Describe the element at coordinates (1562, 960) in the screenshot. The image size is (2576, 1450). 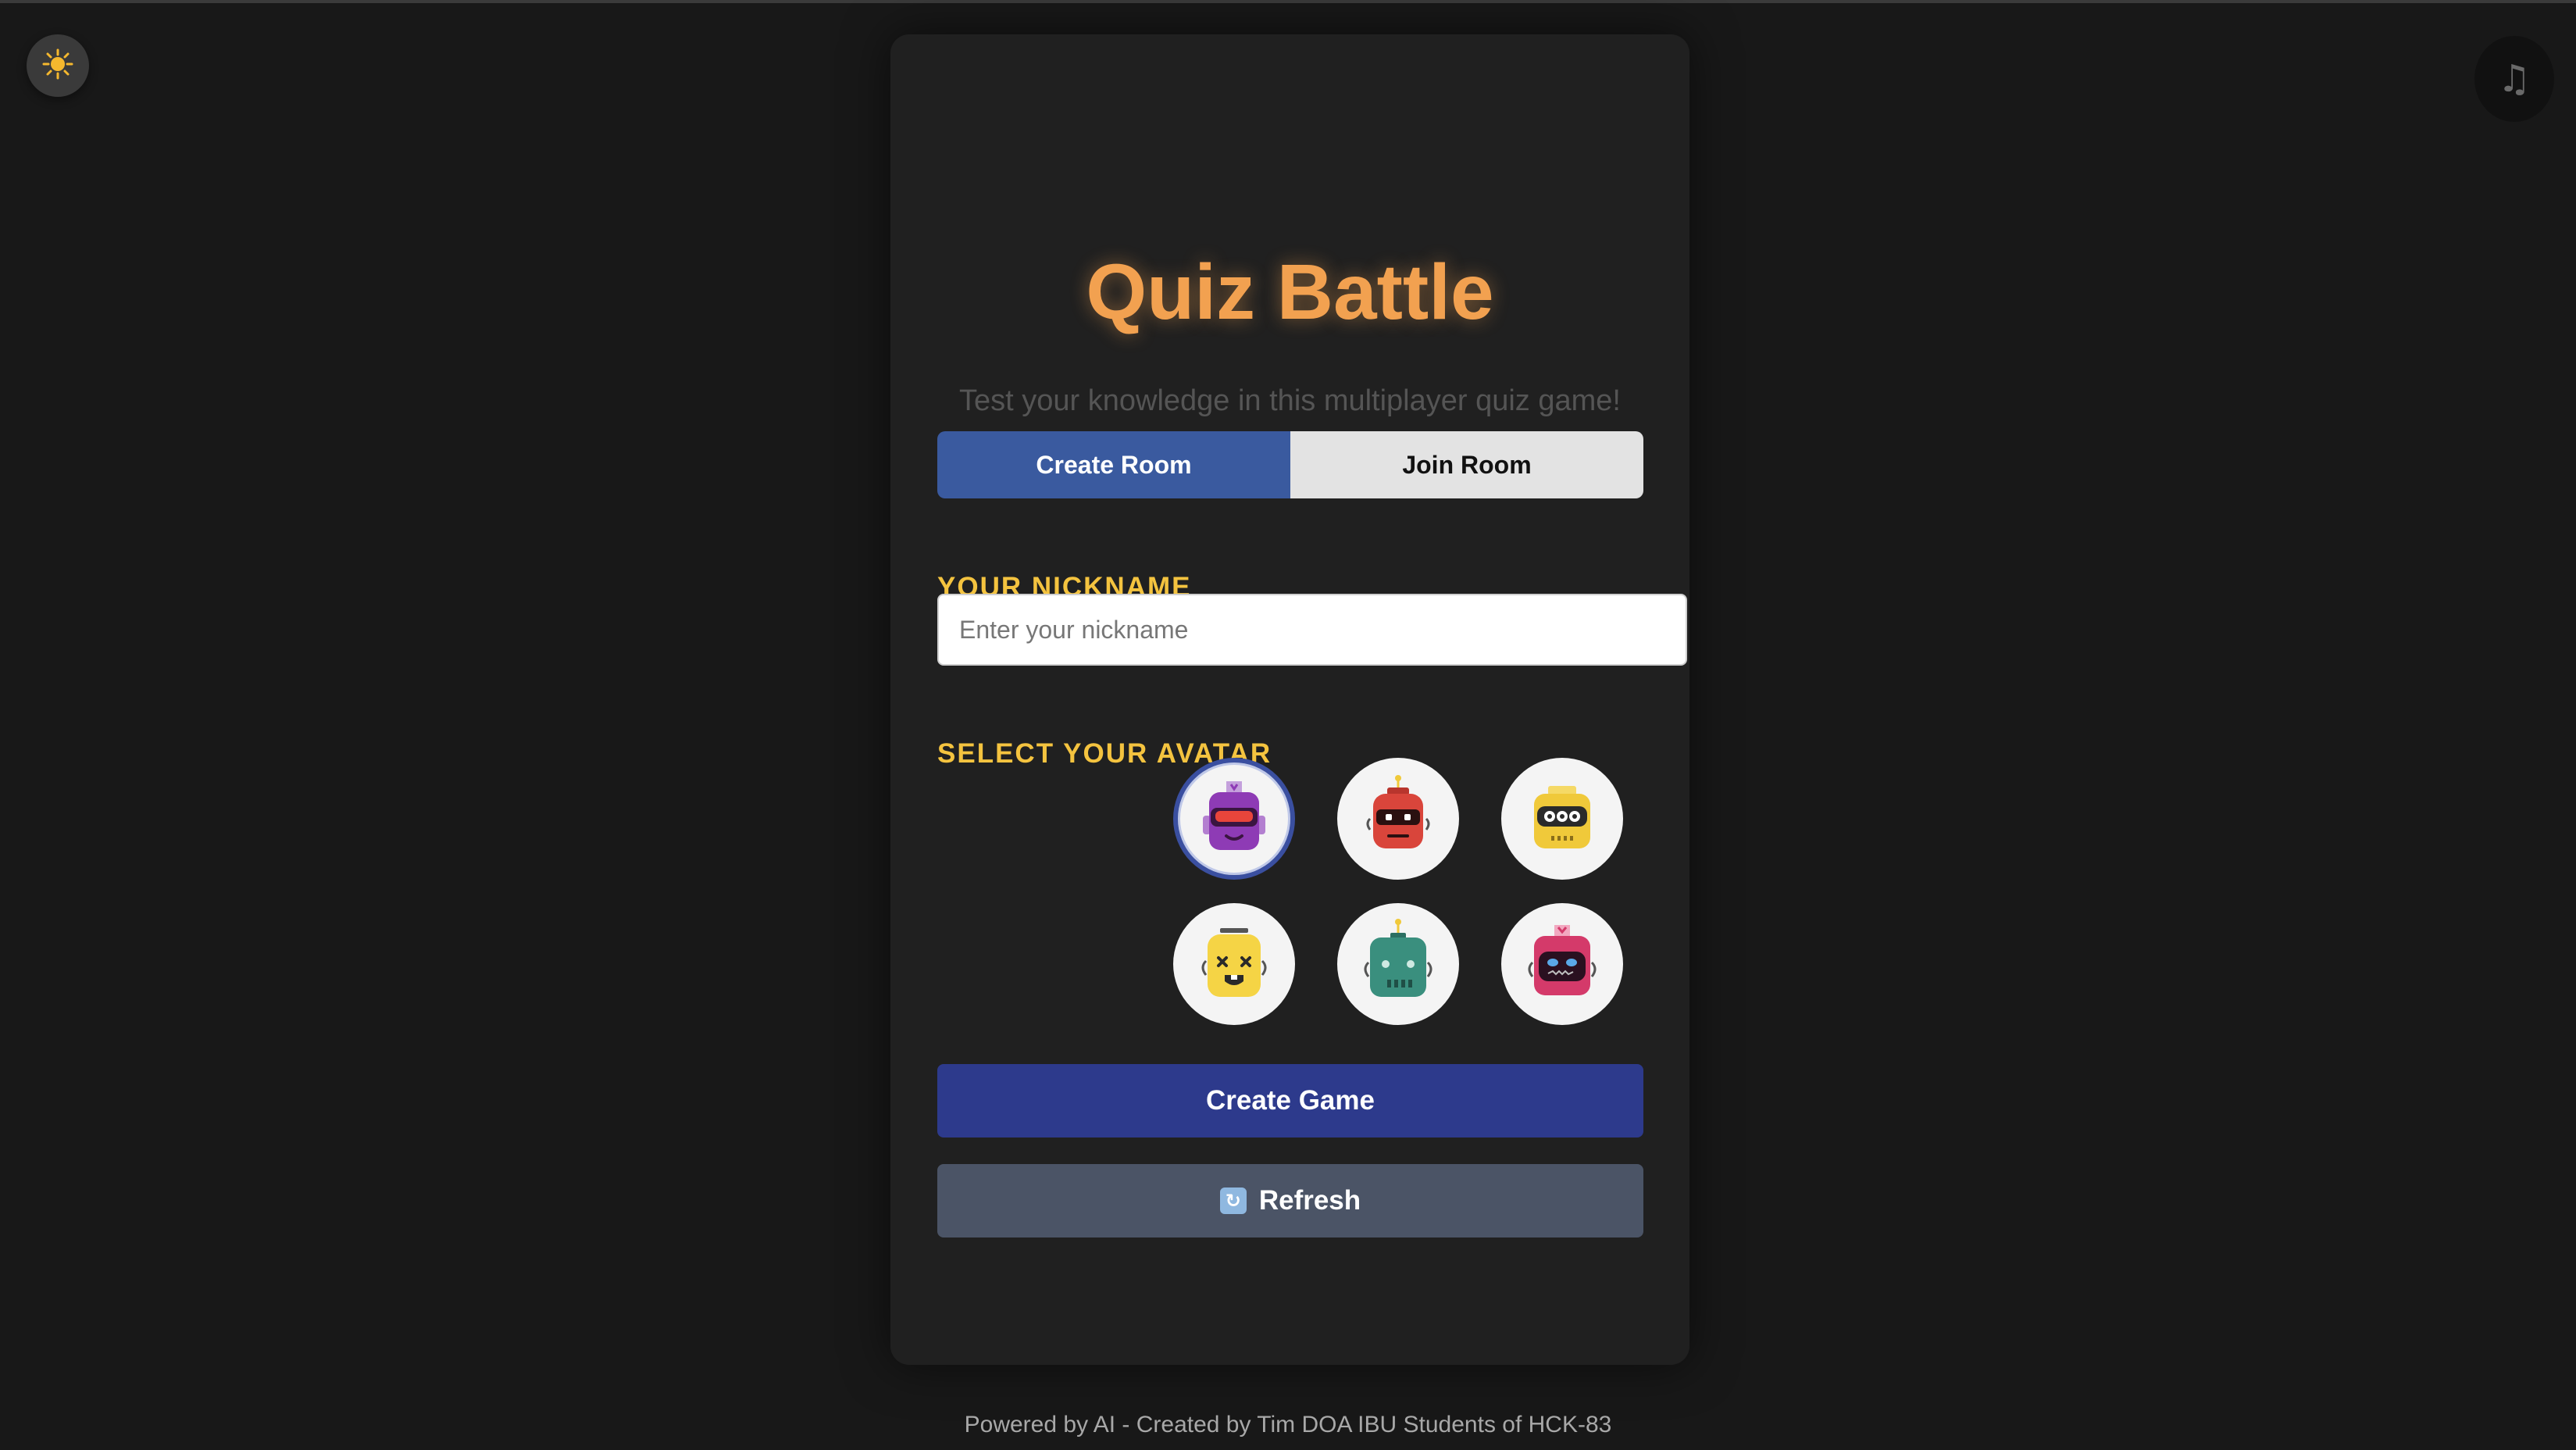
I see `pink-robot-icon` at that location.